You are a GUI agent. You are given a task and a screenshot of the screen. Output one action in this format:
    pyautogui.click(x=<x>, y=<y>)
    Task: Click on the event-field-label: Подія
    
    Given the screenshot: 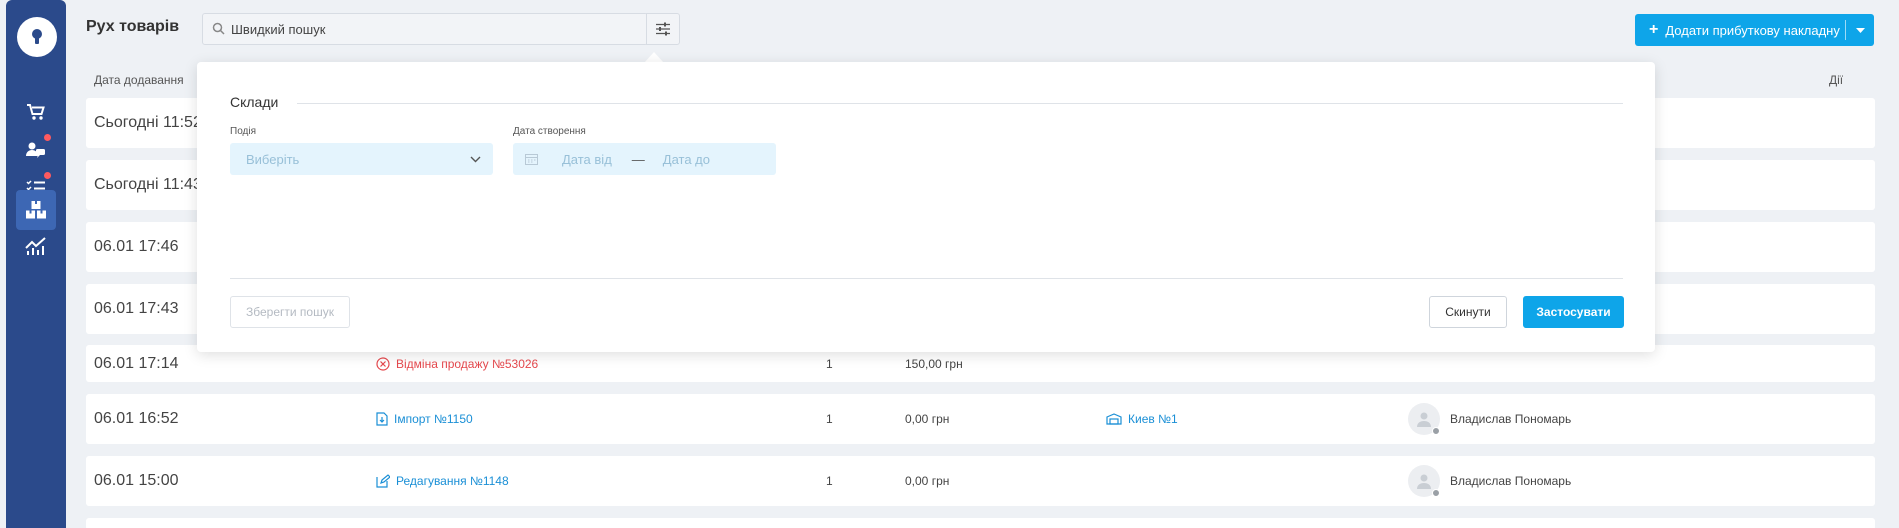 What is the action you would take?
    pyautogui.click(x=243, y=131)
    